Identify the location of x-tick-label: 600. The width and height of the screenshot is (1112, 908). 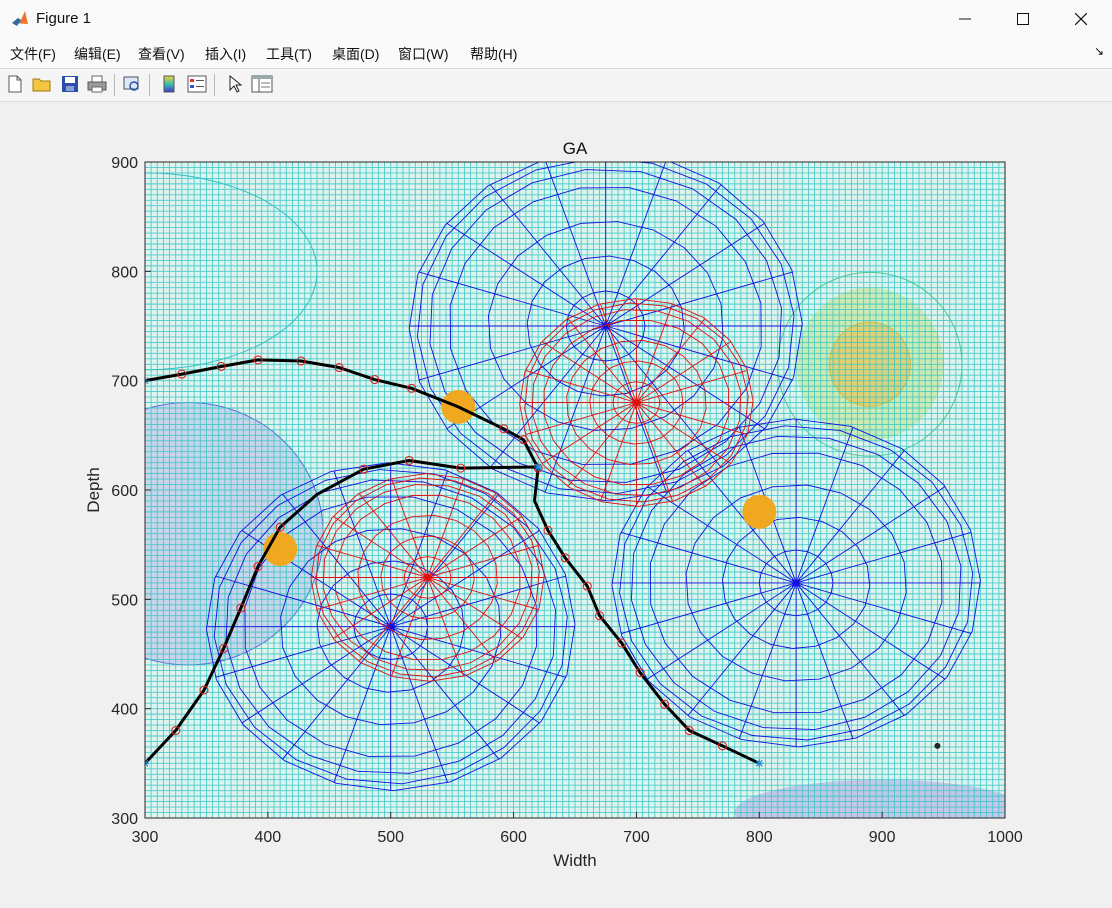
(513, 837).